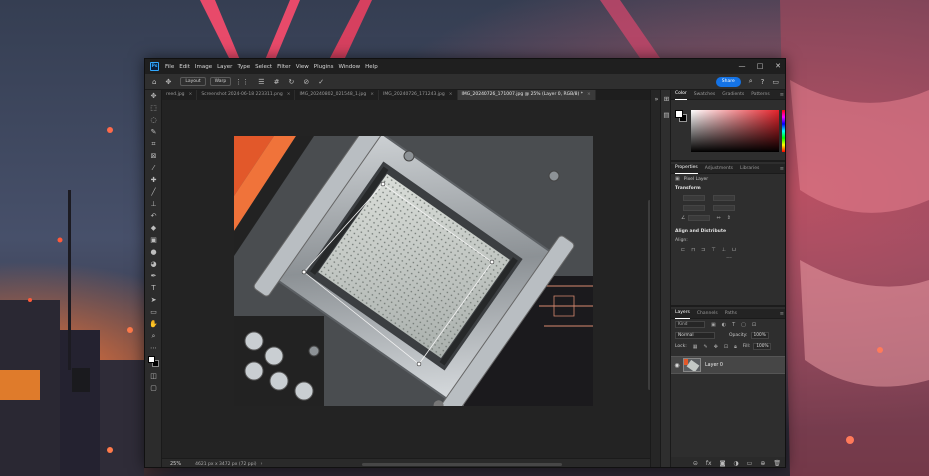  Describe the element at coordinates (707, 314) in the screenshot. I see `tab-channels: Channels` at that location.